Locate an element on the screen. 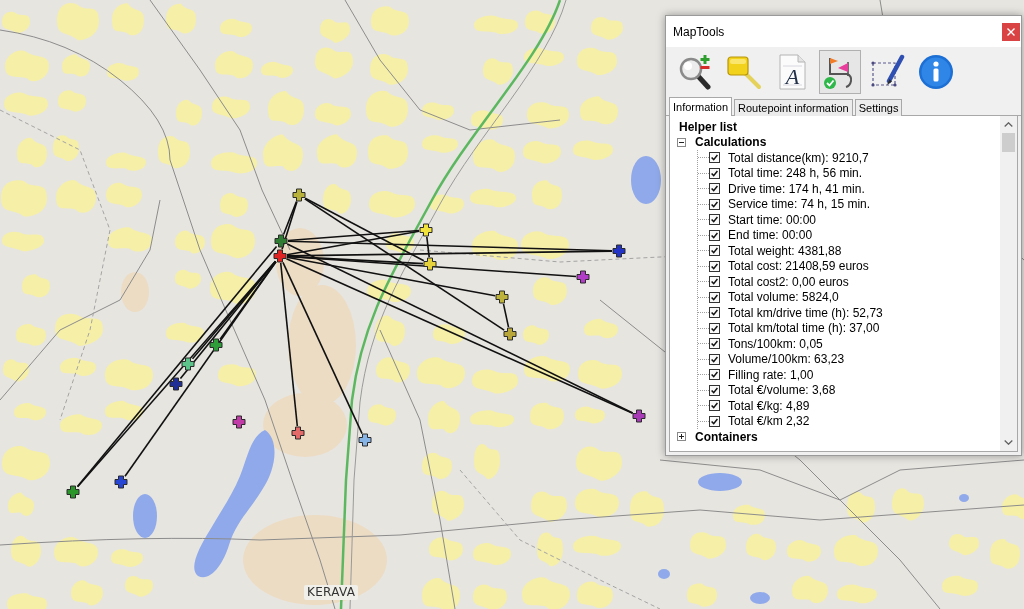 The image size is (1024, 609). window-title: MapTools is located at coordinates (699, 31).